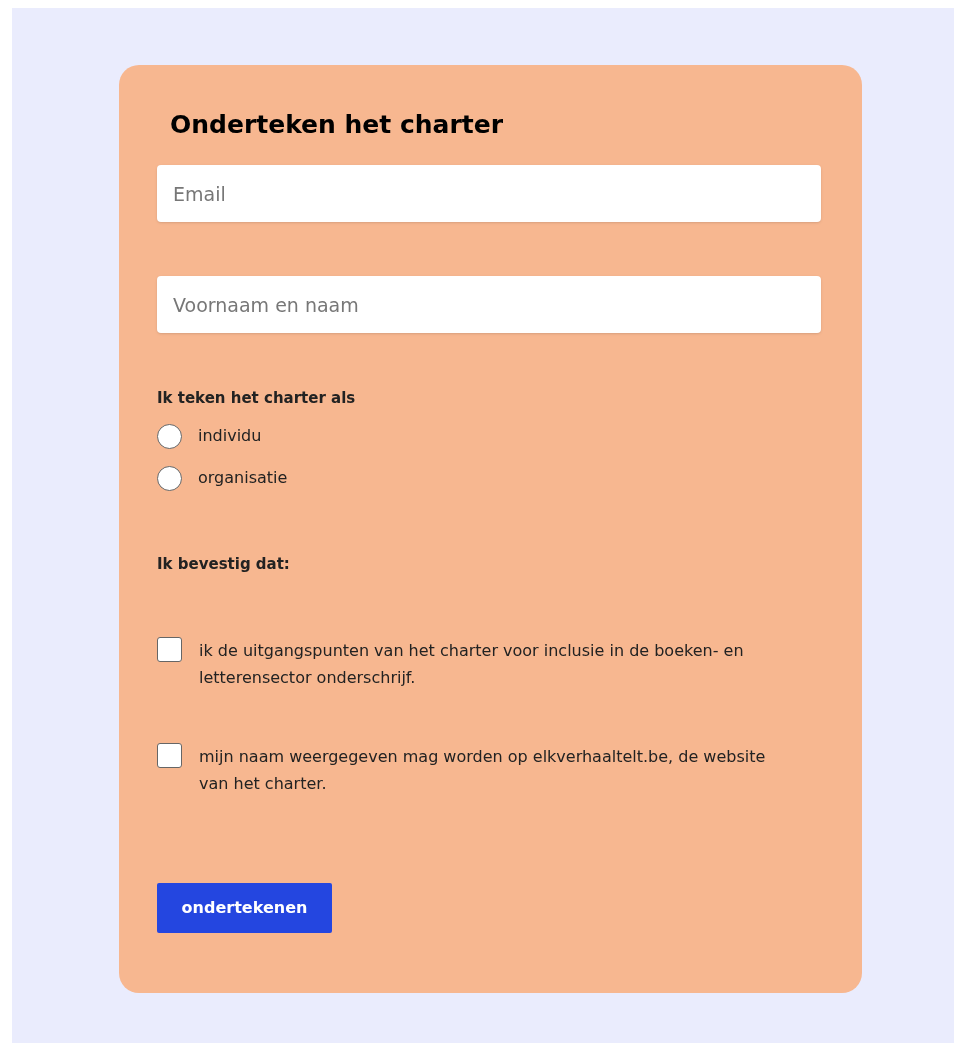  I want to click on checkbox-label: mijn naam weergegeven mag worden op elkverhaaltelt.be, de website van het charter., so click(483, 770).